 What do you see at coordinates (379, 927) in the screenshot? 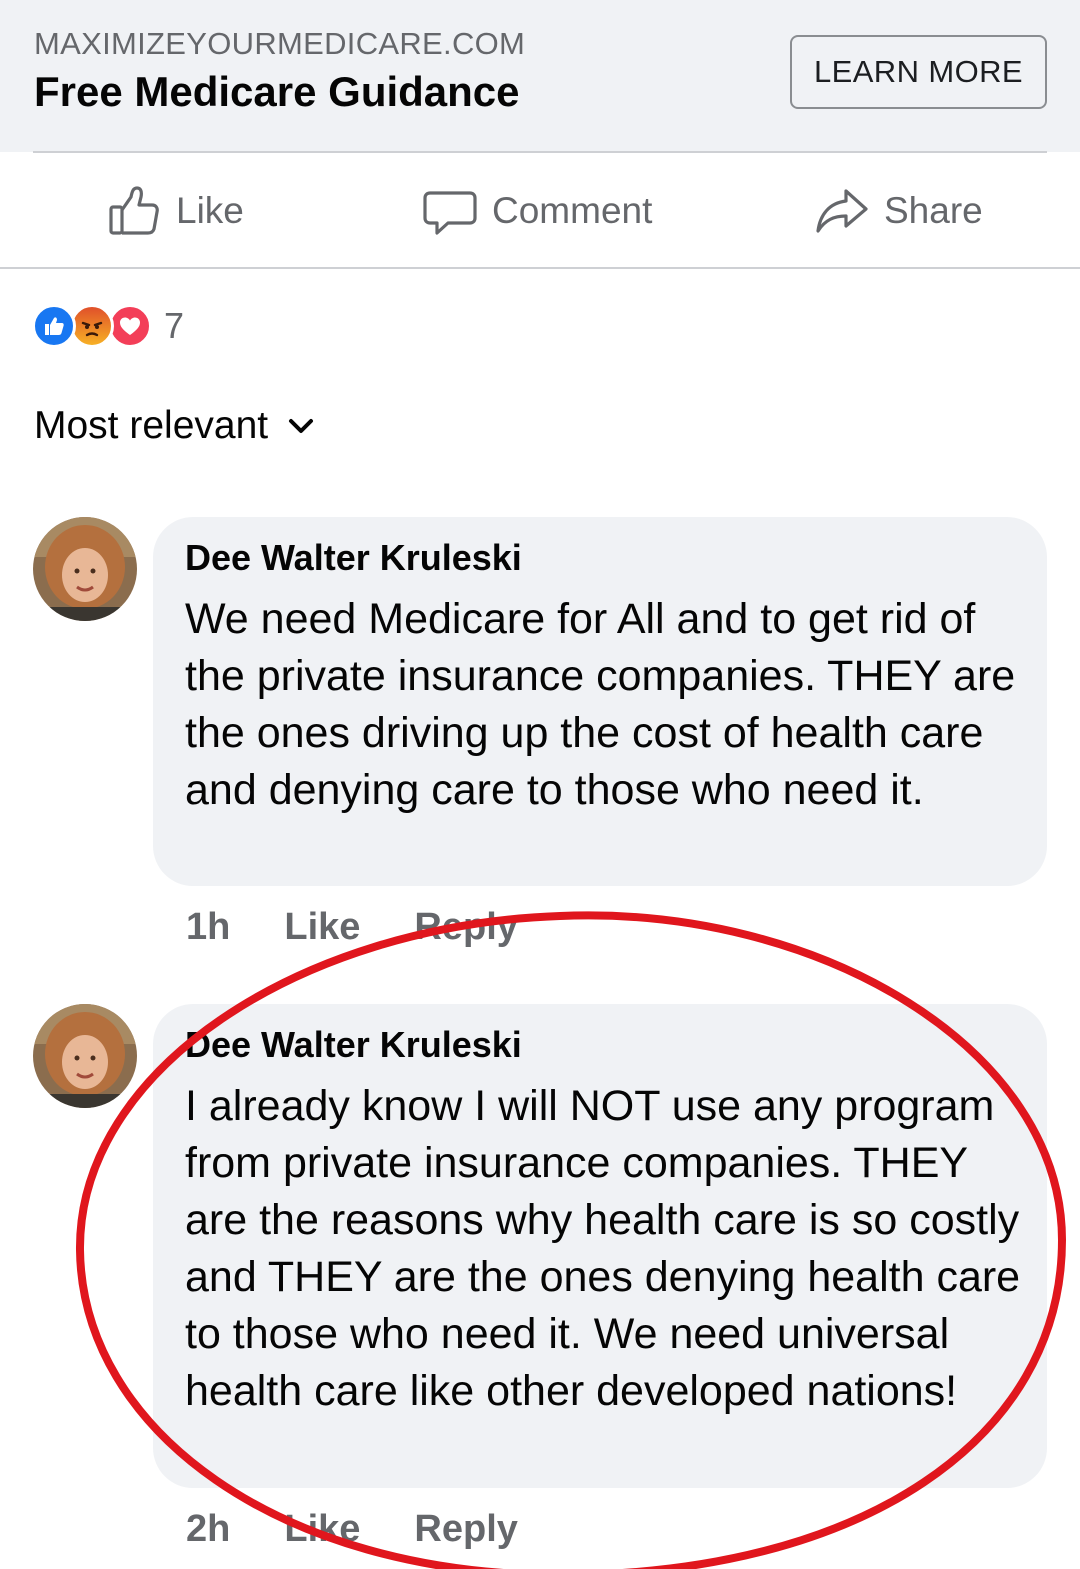
I see `comment-meta: 1h Like Reply` at bounding box center [379, 927].